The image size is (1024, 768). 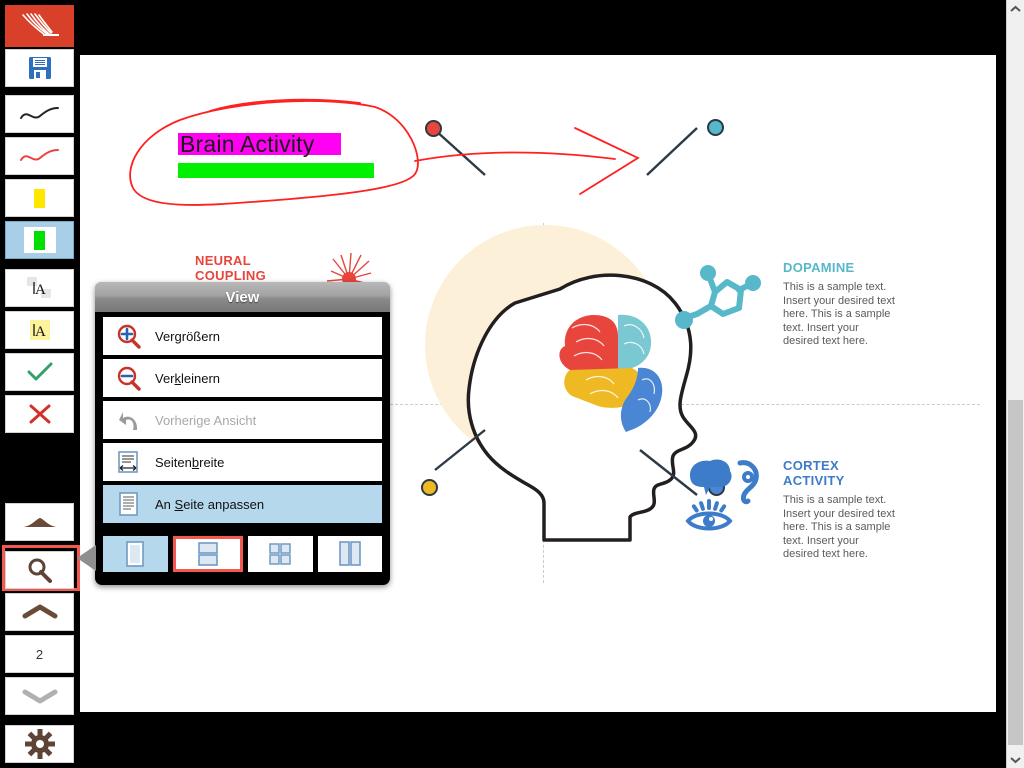 I want to click on section-neural-coupling: NEURAL COUPLING, so click(x=250, y=268).